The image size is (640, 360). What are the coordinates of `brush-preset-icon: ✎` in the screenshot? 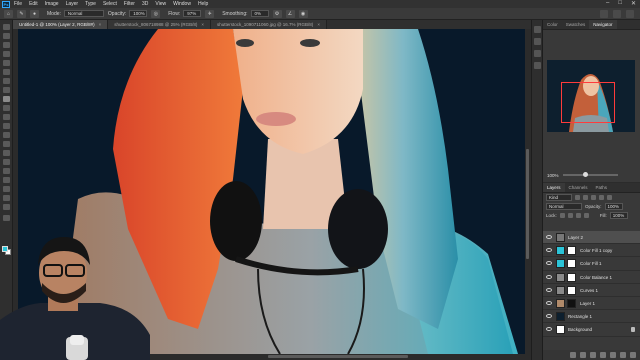 It's located at (21, 13).